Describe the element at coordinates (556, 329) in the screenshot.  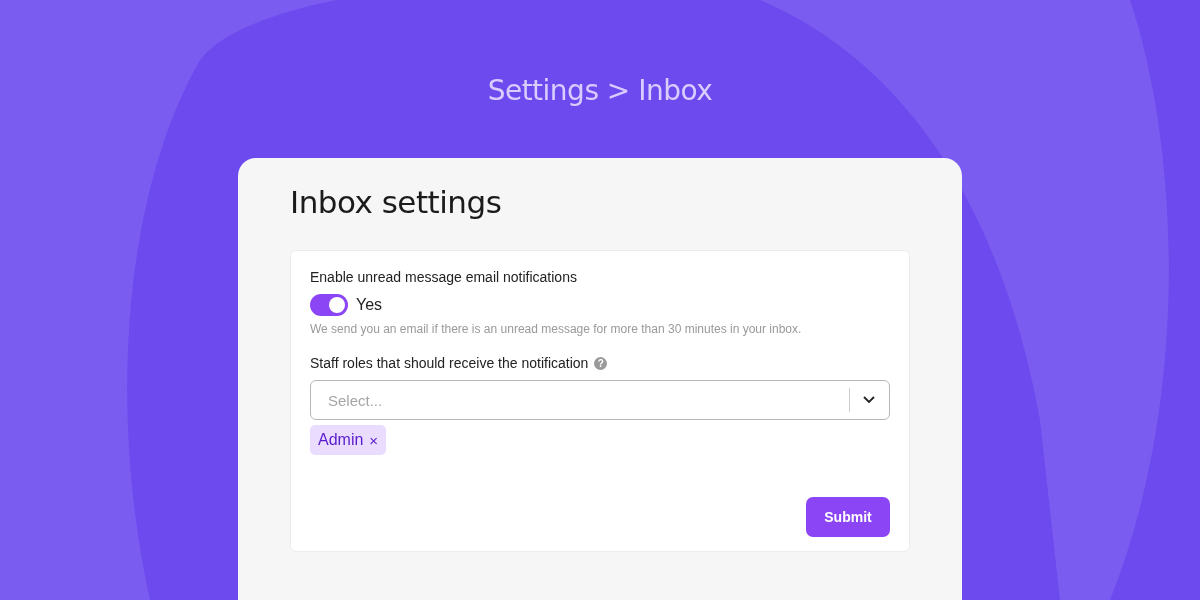
I see `hint-text: We send you an email if there is an unread message for more than 30 minutes in your inbox.` at that location.